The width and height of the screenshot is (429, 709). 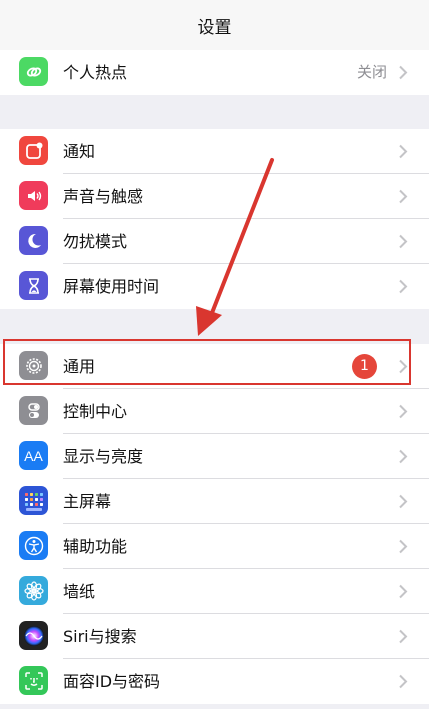 I want to click on settings-item-label: 面容ID与密码, so click(x=112, y=681).